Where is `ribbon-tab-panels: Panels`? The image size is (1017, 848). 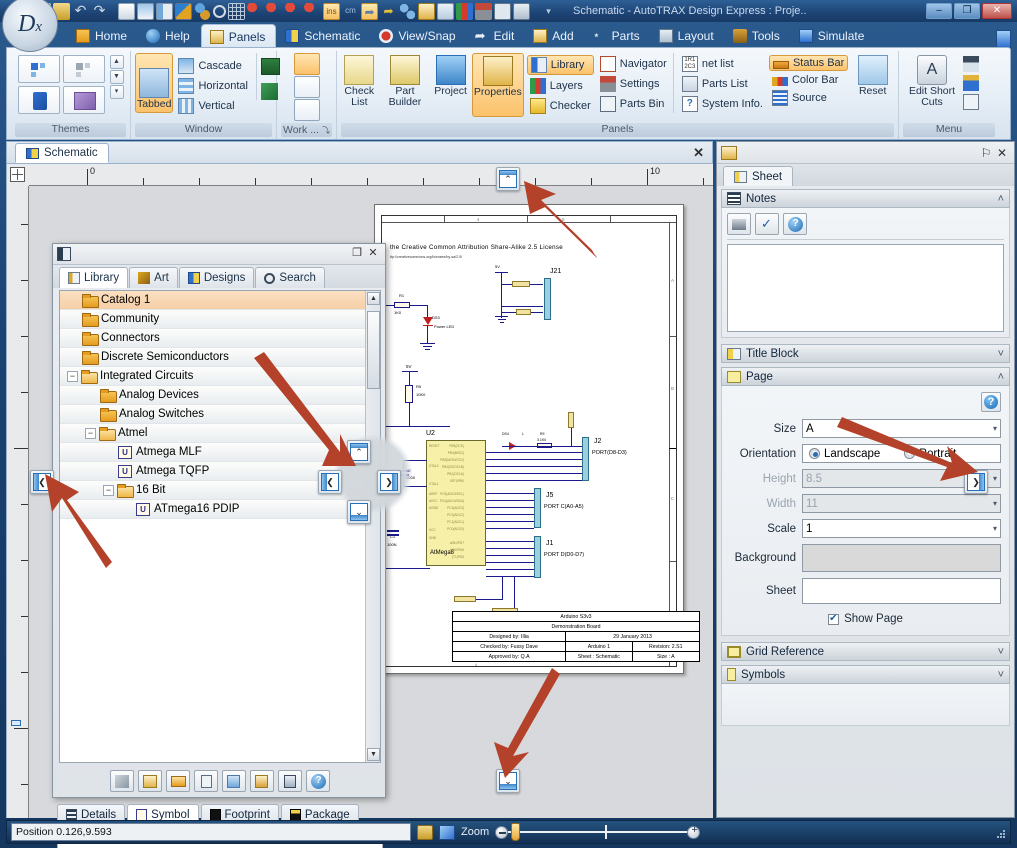 ribbon-tab-panels: Panels is located at coordinates (238, 36).